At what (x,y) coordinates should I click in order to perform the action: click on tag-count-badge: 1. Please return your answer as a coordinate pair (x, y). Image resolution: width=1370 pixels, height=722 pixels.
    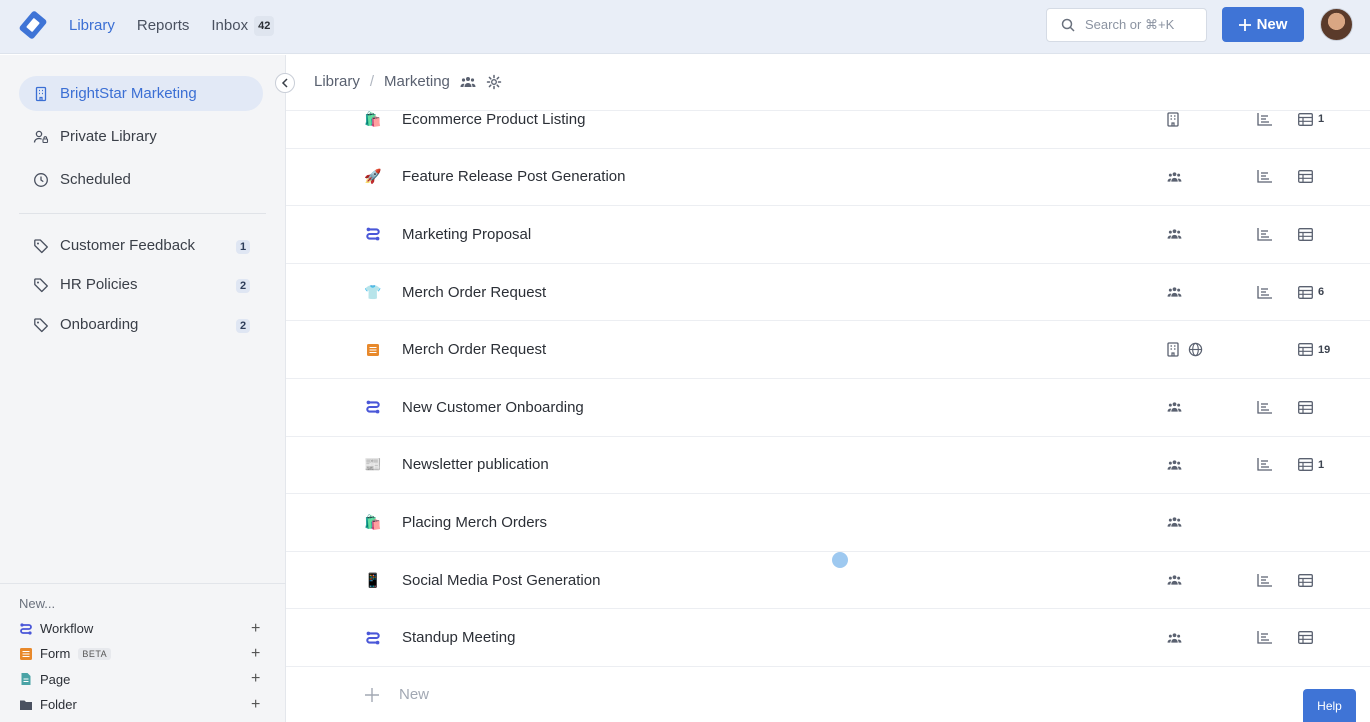
    Looking at the image, I should click on (243, 247).